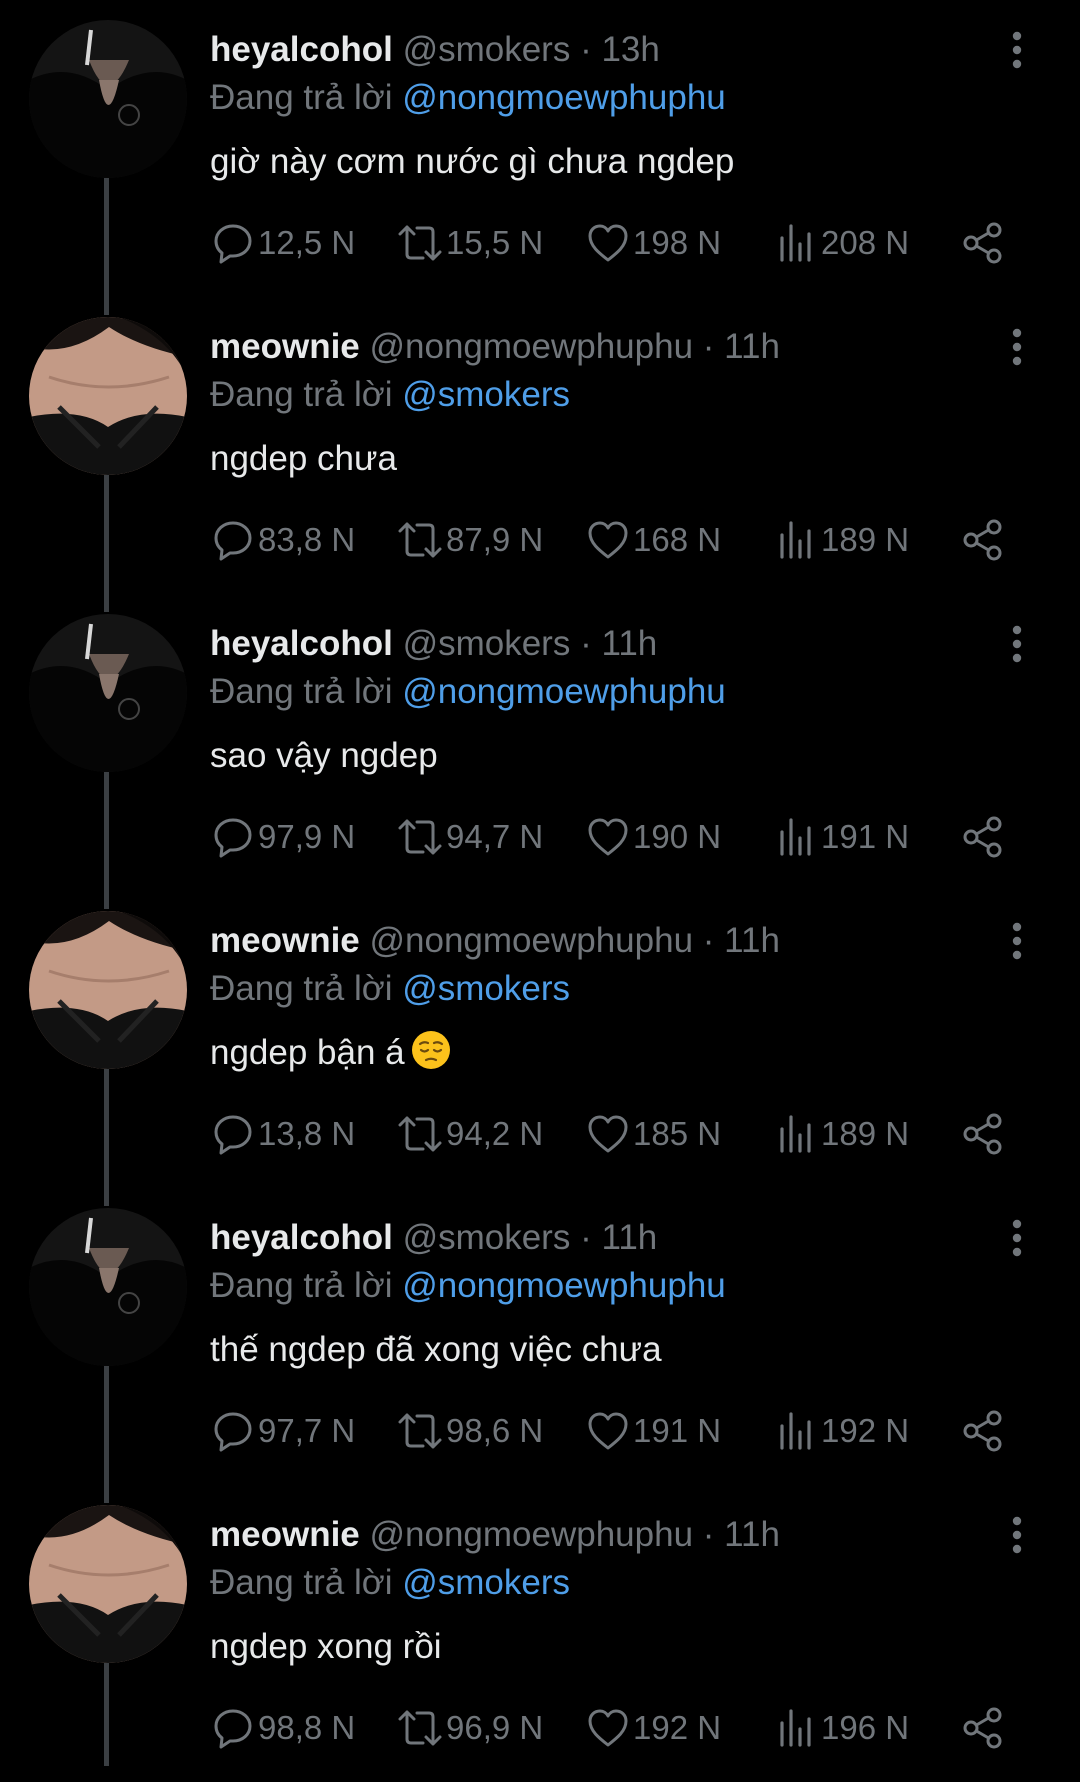 This screenshot has height=1782, width=1080. I want to click on reply-button: 13,8 N, so click(282, 1134).